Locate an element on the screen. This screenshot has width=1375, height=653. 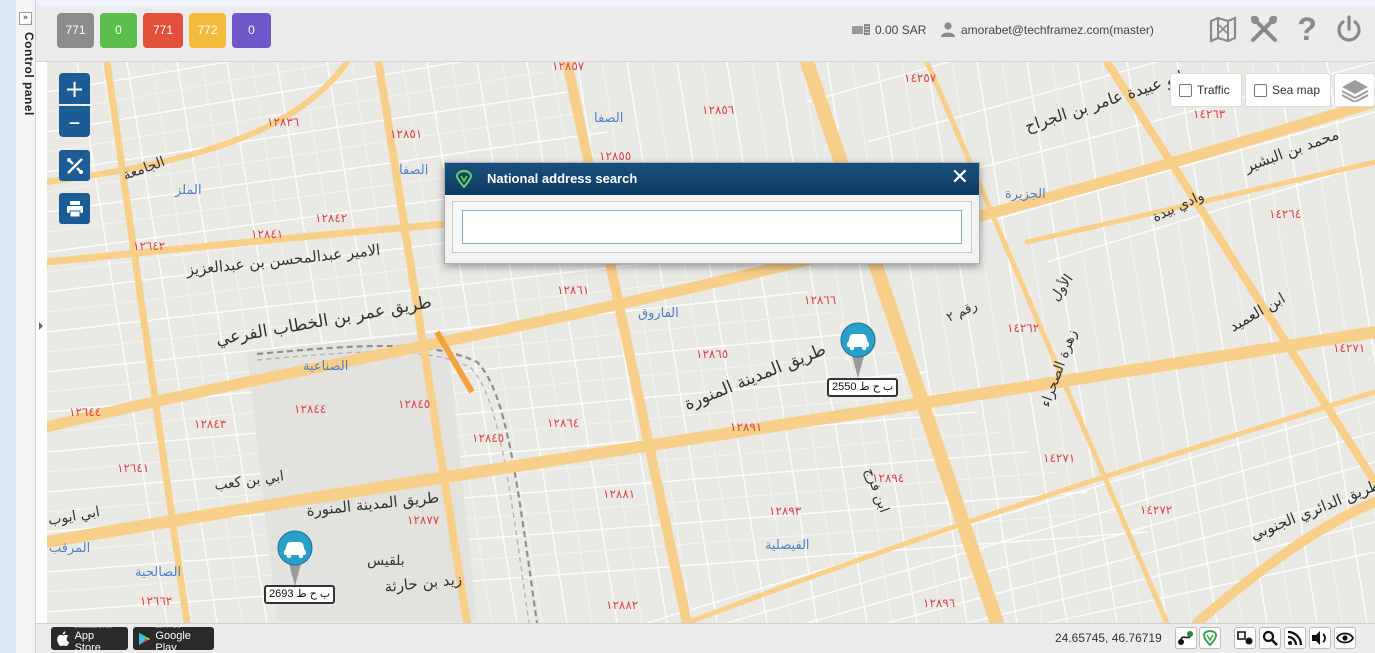
measure-icon is located at coordinates (74, 165).